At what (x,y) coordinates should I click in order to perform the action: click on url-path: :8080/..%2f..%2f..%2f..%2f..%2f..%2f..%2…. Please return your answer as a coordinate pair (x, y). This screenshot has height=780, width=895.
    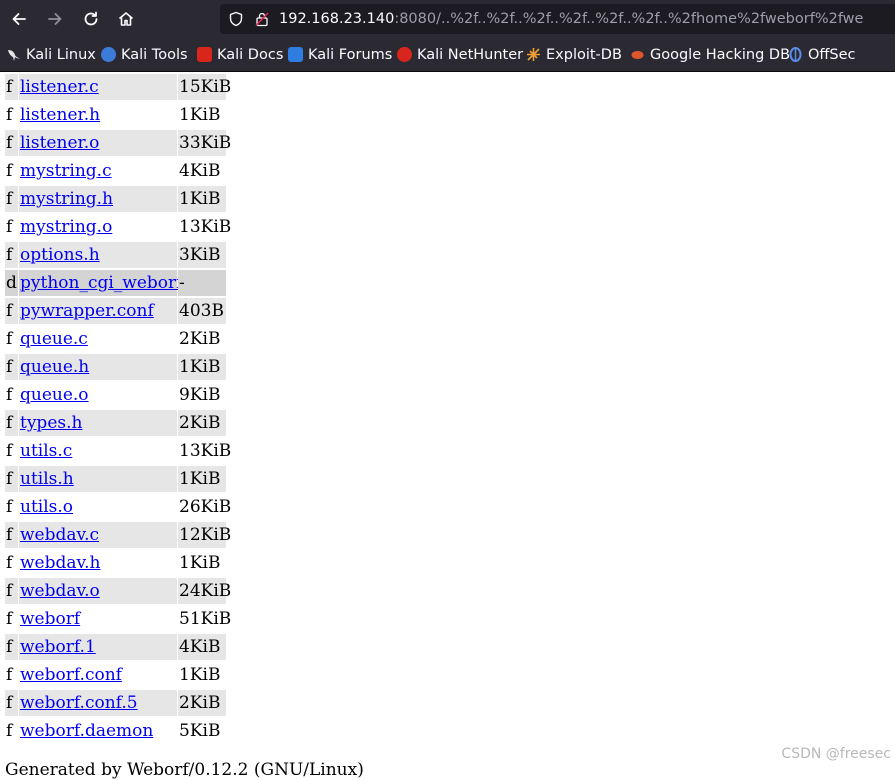
    Looking at the image, I should click on (629, 19).